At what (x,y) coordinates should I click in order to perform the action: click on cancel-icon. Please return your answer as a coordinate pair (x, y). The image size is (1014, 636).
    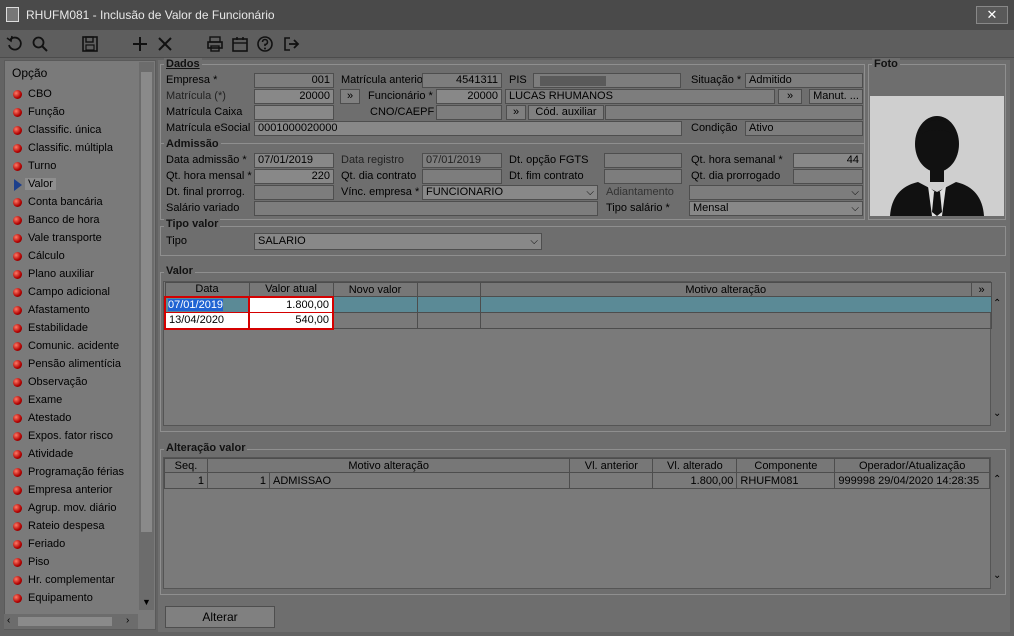
    Looking at the image, I should click on (165, 44).